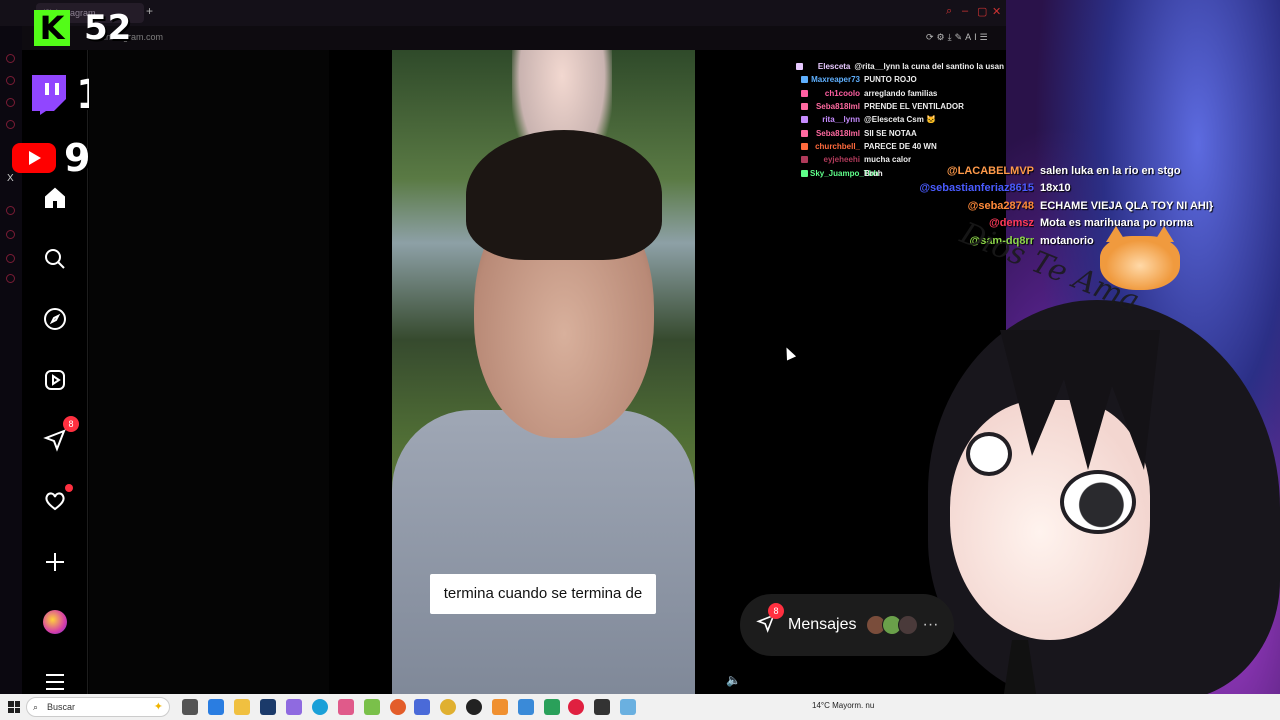 This screenshot has width=1280, height=720. I want to click on create-icon, so click(55, 562).